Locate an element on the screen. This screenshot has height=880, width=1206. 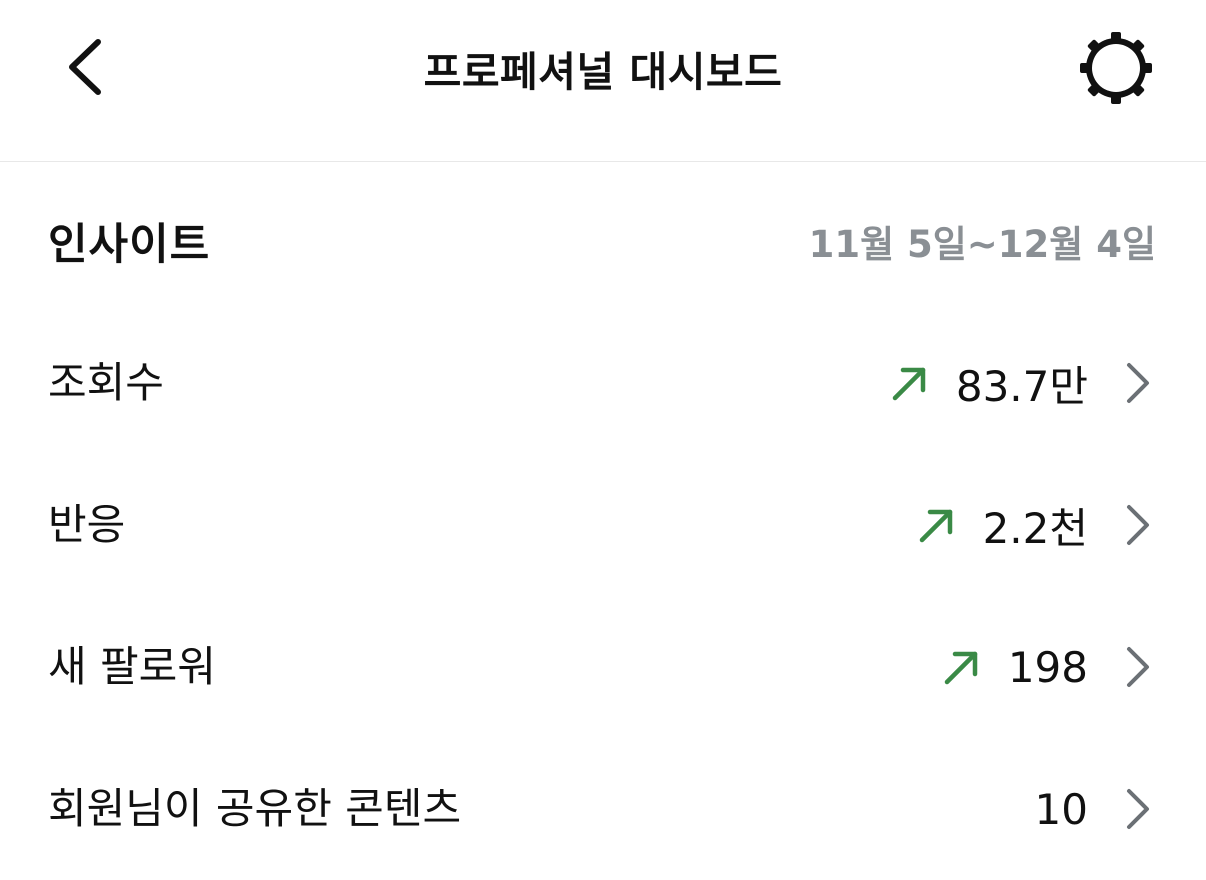
gear-icon is located at coordinates (1116, 68).